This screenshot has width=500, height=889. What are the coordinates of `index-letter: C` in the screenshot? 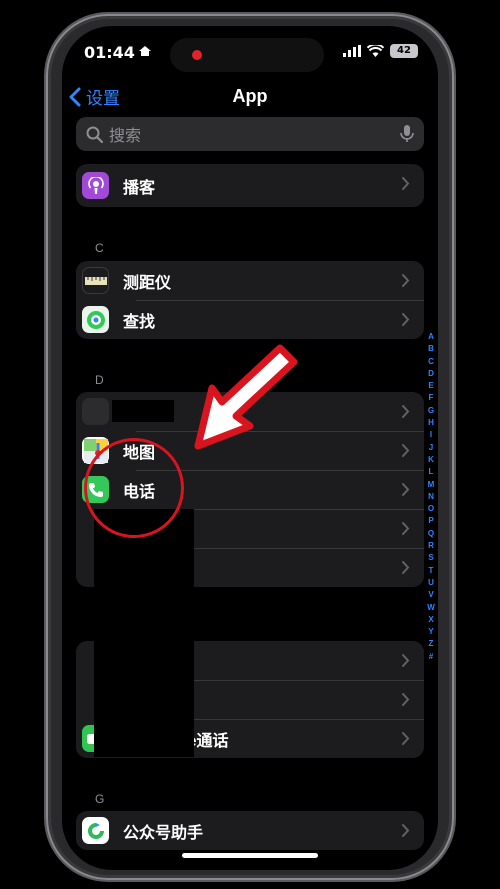 It's located at (431, 362).